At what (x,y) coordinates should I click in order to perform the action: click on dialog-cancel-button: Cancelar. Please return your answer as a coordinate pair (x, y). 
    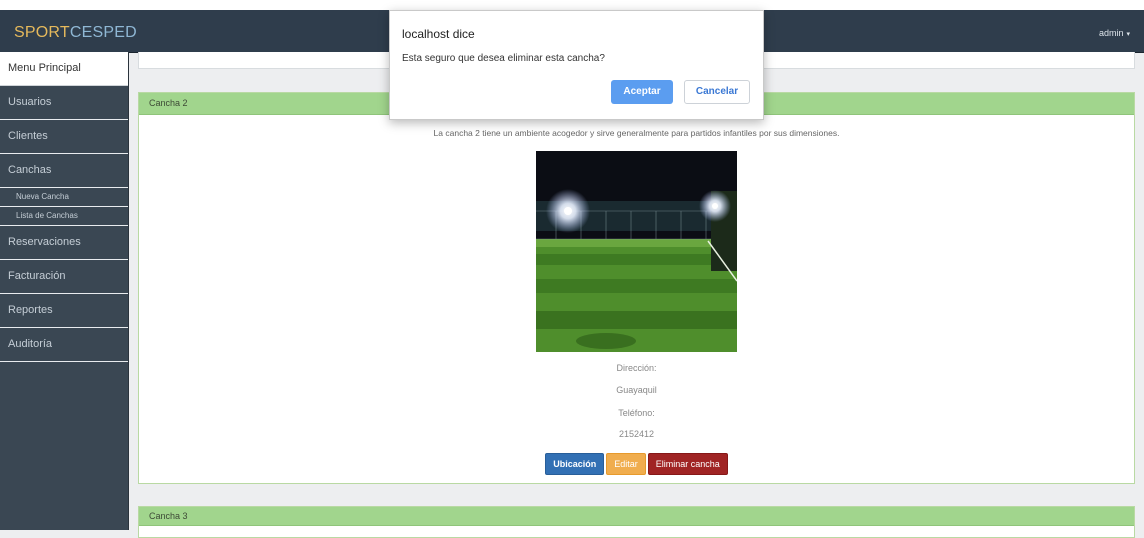
    Looking at the image, I should click on (717, 92).